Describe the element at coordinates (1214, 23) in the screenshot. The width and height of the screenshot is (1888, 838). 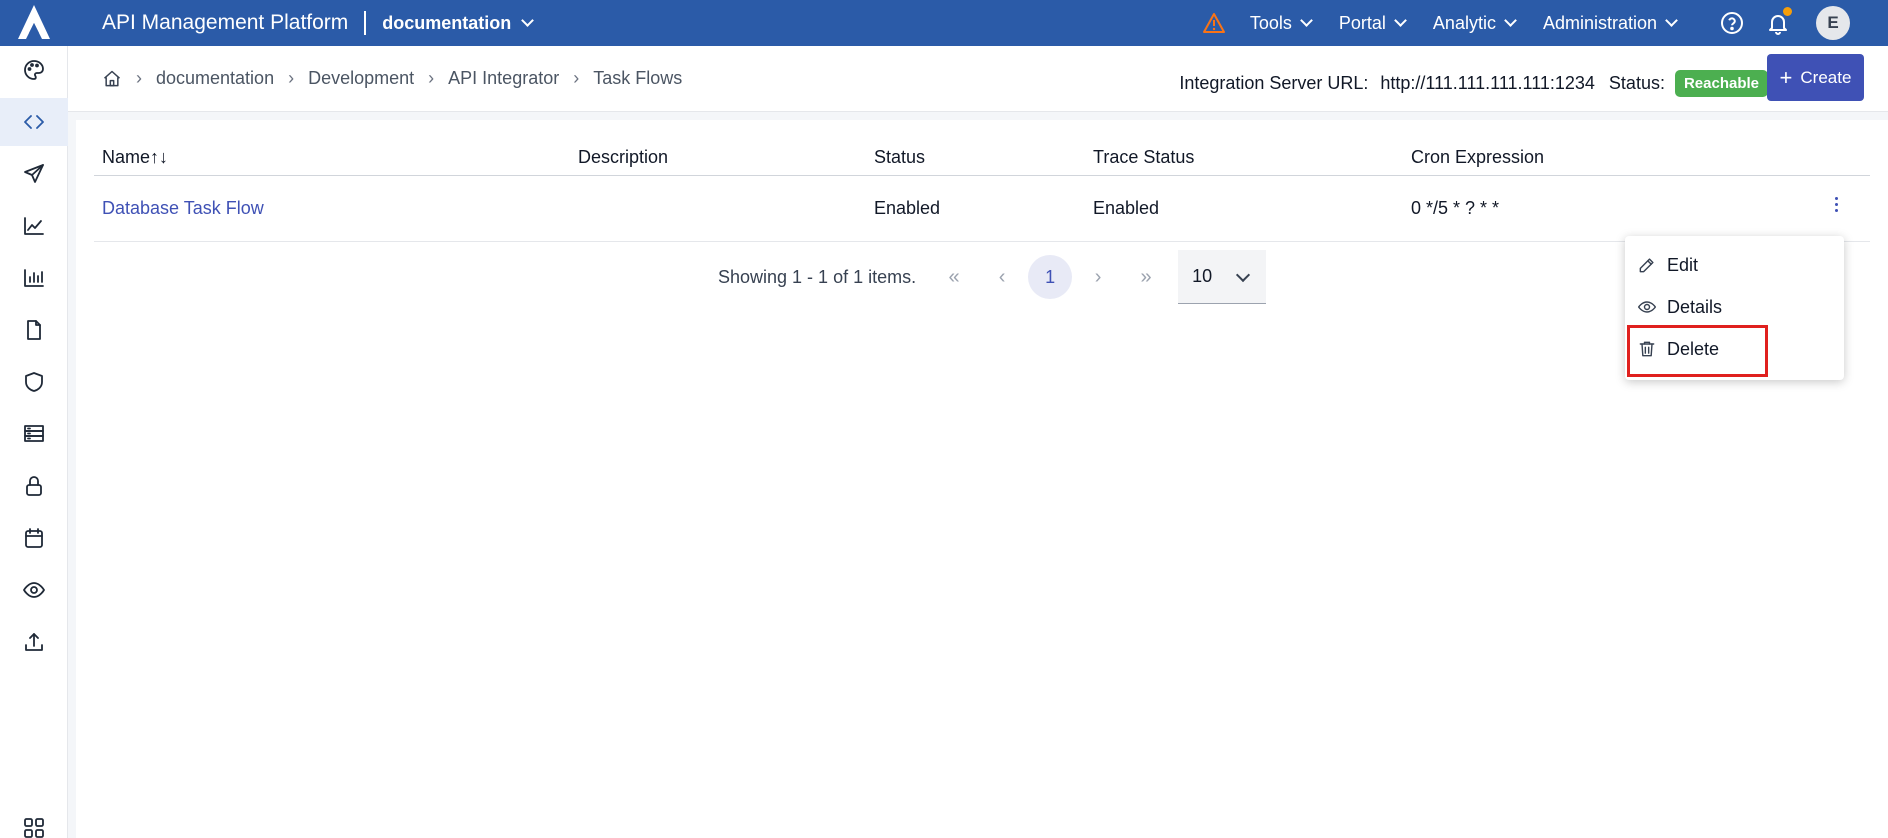
I see `warning-icon` at that location.